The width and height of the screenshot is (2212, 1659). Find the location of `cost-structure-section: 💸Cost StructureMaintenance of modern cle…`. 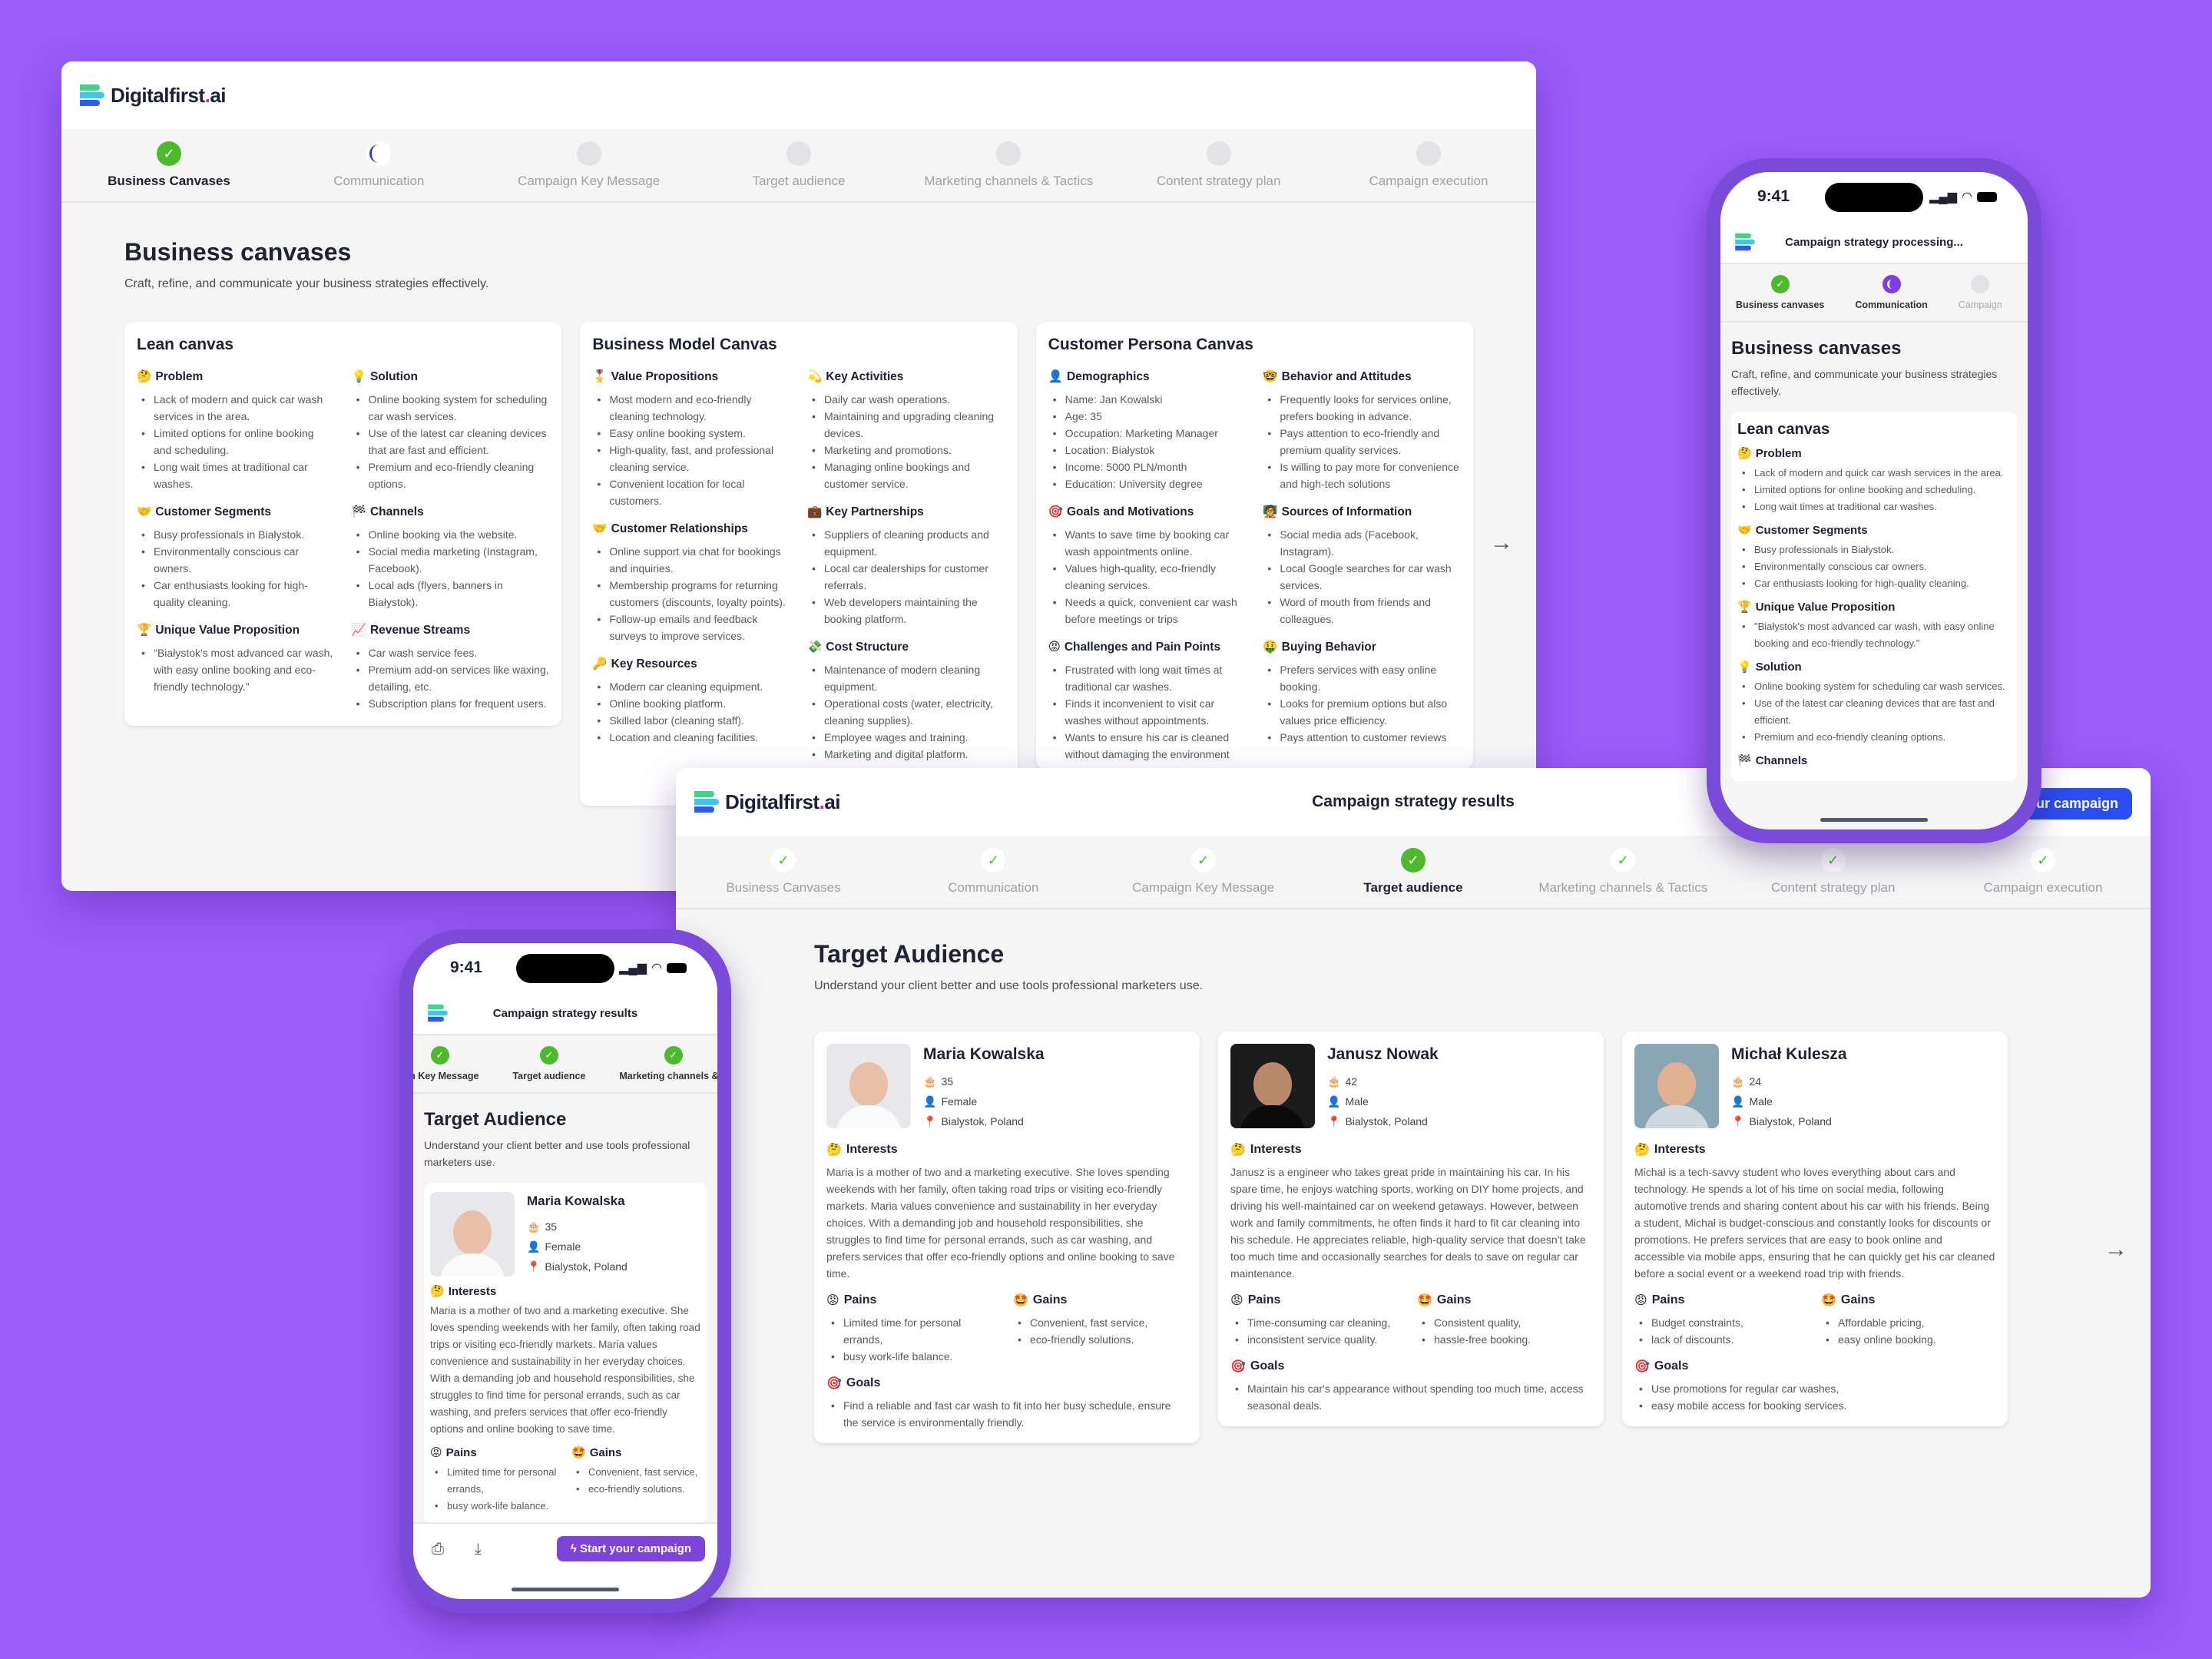

cost-structure-section: 💸Cost StructureMaintenance of modern cle… is located at coordinates (906, 702).